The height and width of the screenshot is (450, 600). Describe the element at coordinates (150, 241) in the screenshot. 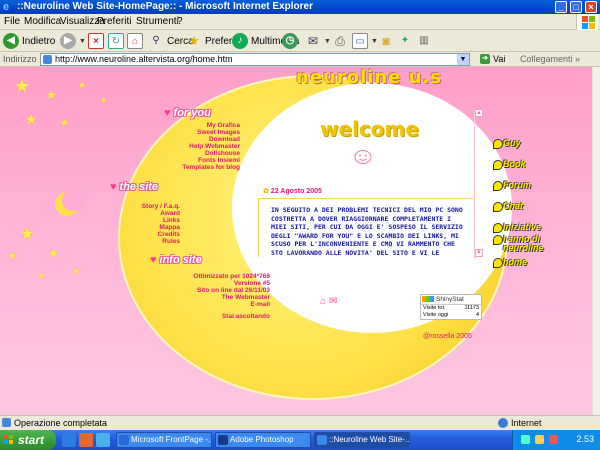

I see `nav-link: Rules` at that location.